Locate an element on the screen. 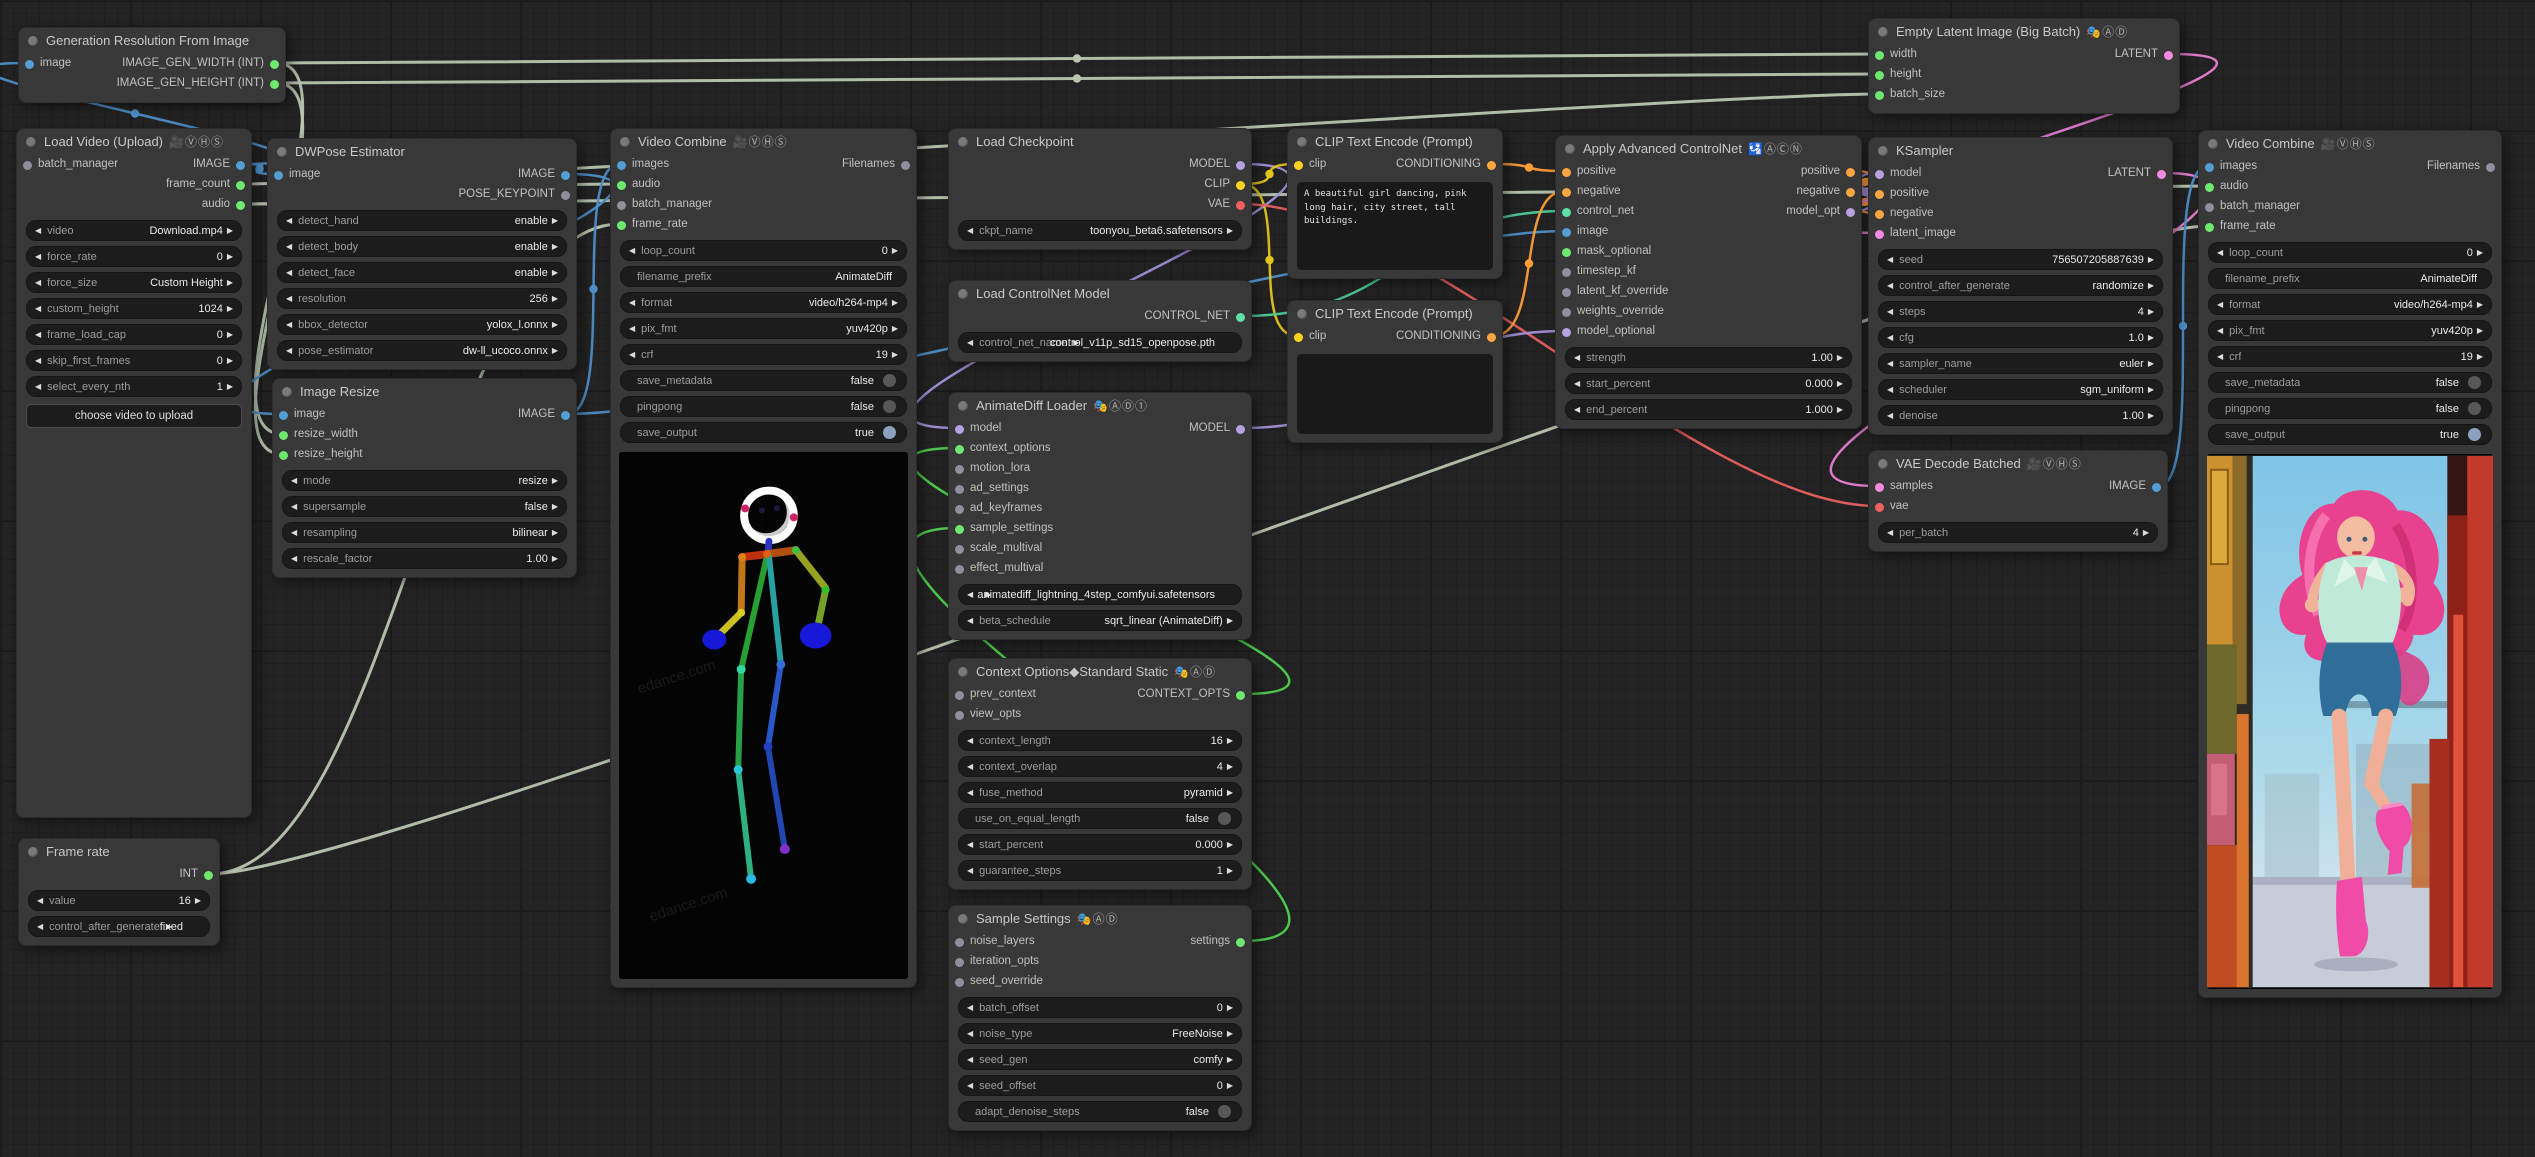 The image size is (2535, 1157). node-title-bar: Frame rate is located at coordinates (119, 852).